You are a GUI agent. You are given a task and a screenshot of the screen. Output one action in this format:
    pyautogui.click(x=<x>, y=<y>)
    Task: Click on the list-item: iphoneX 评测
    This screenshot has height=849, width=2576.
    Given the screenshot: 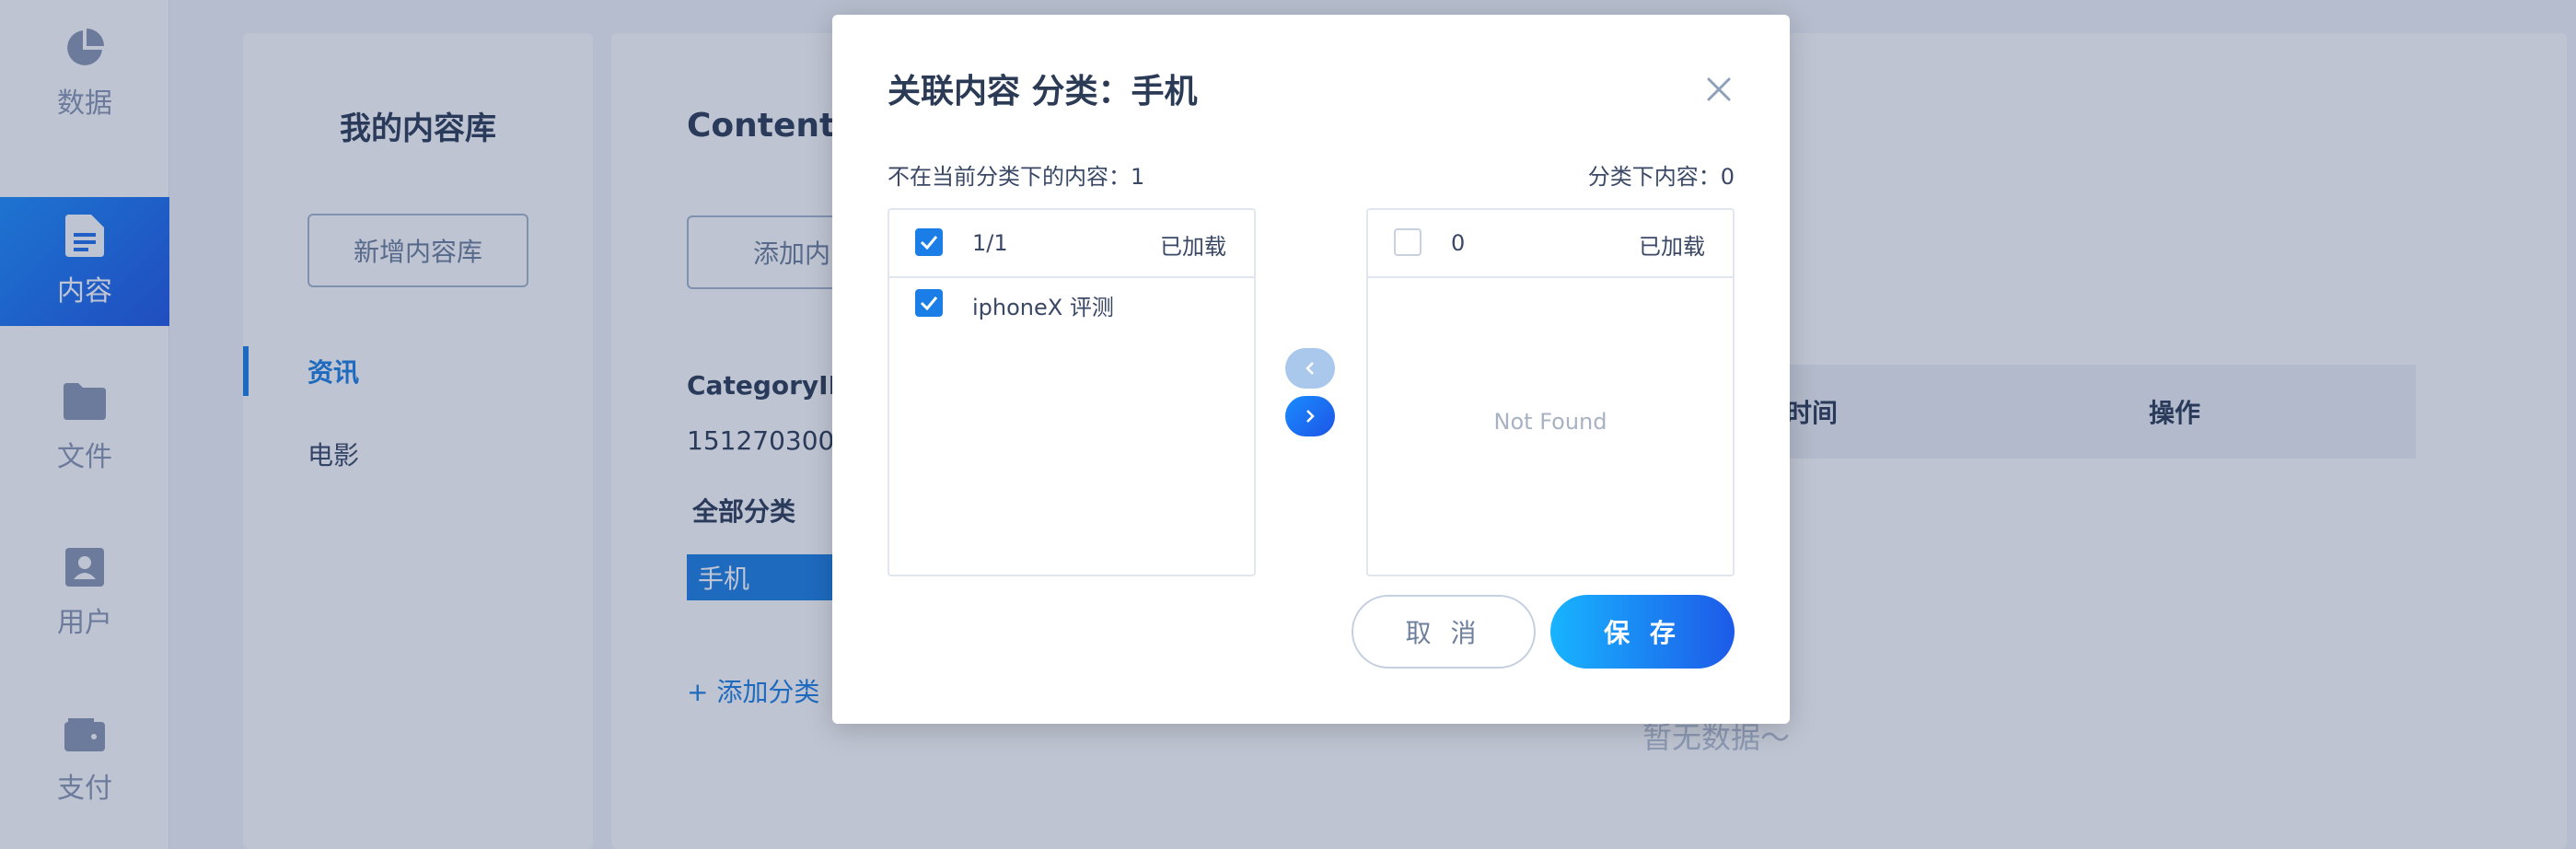 What is the action you would take?
    pyautogui.click(x=1043, y=305)
    